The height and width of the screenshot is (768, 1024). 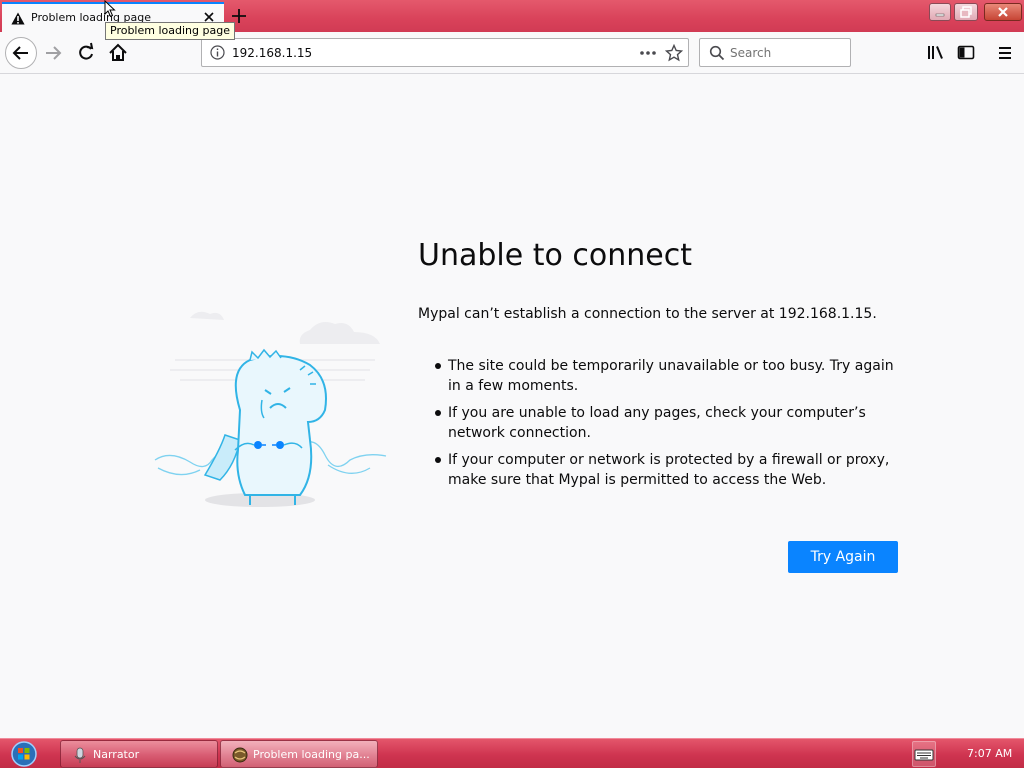 I want to click on reload-button, so click(x=86, y=53).